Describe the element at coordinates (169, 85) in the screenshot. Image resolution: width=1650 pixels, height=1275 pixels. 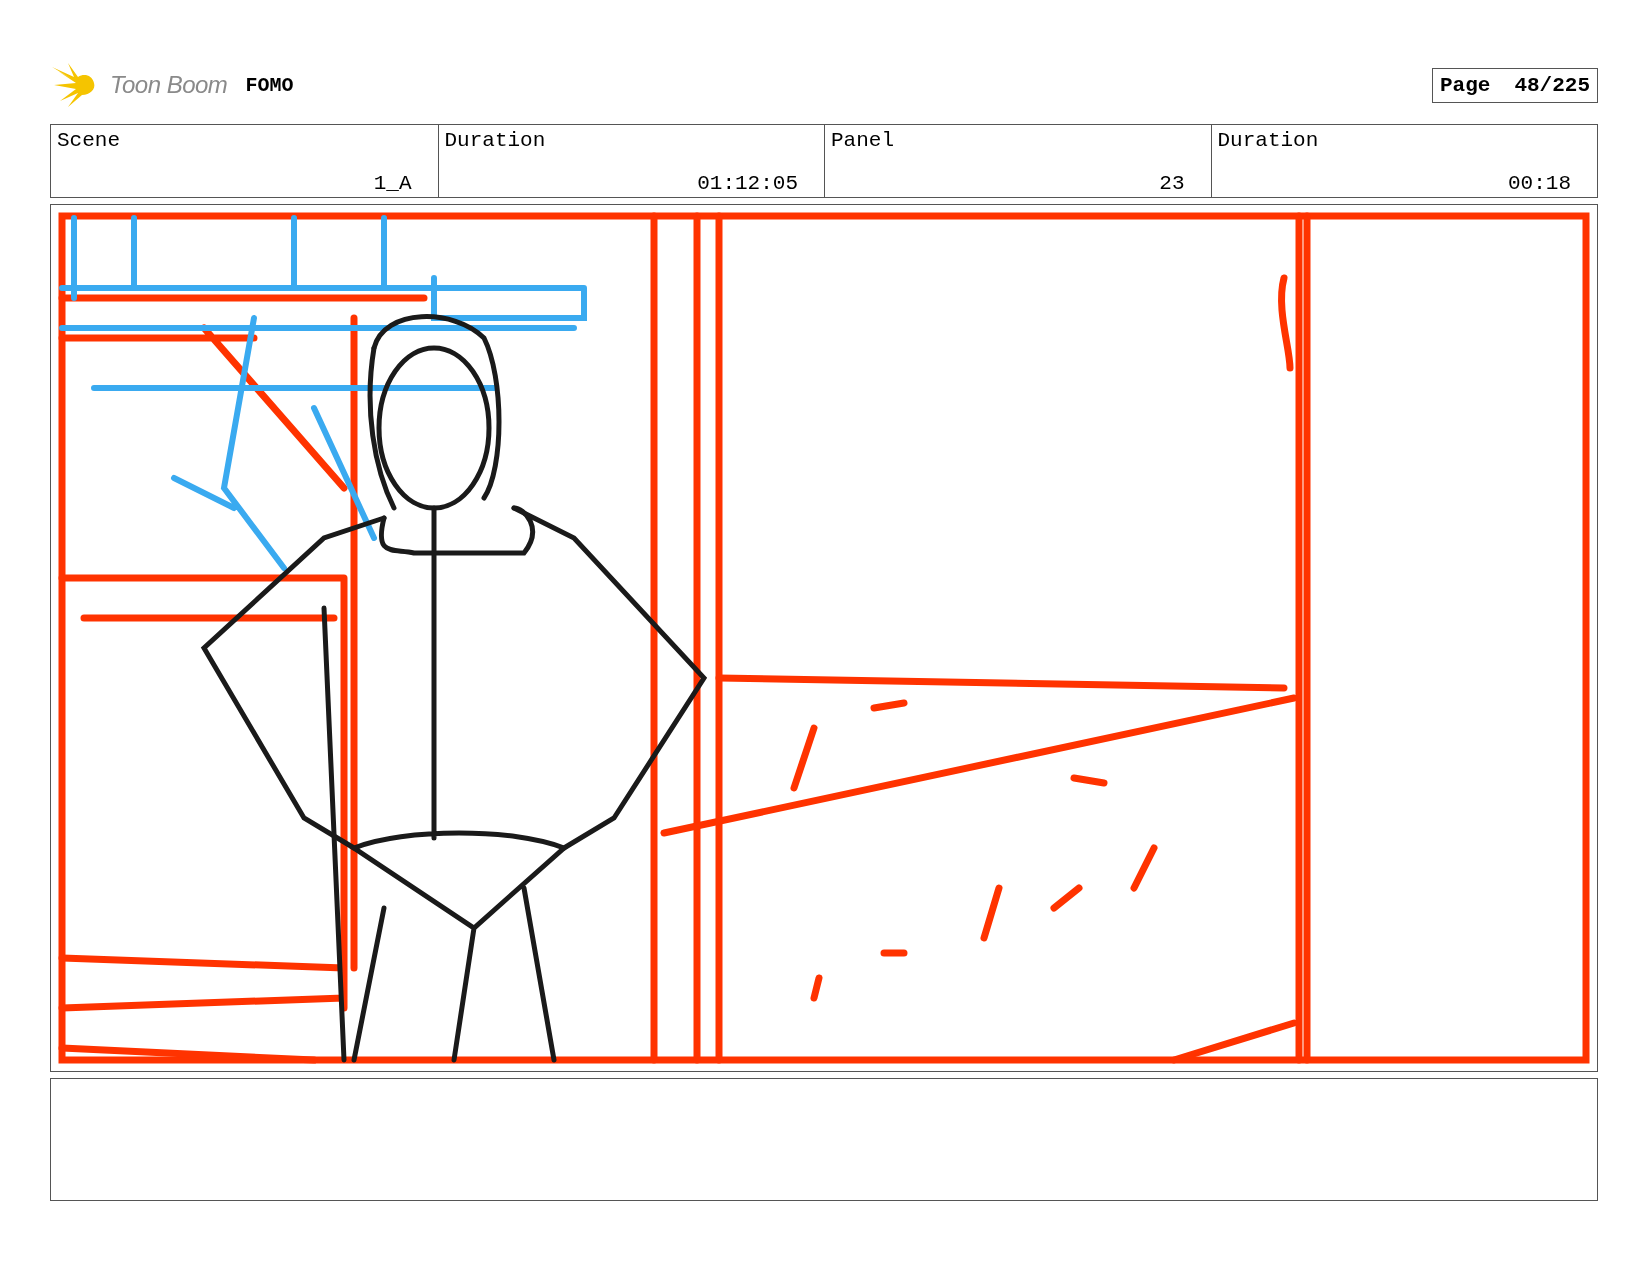
I see `logo-text: Toon Boom` at that location.